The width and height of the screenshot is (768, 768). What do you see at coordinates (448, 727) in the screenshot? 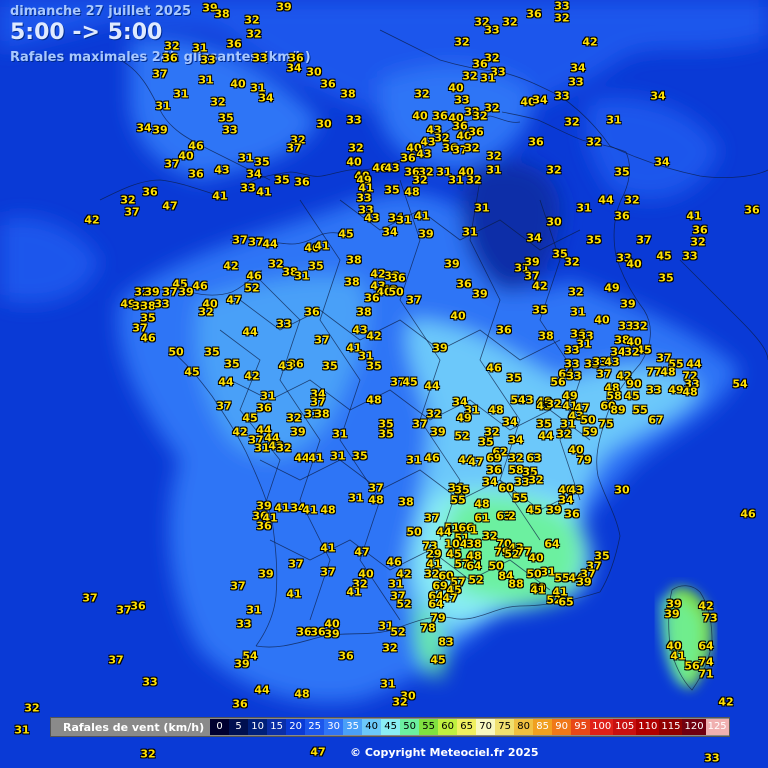
I see `legend-step: 60` at bounding box center [448, 727].